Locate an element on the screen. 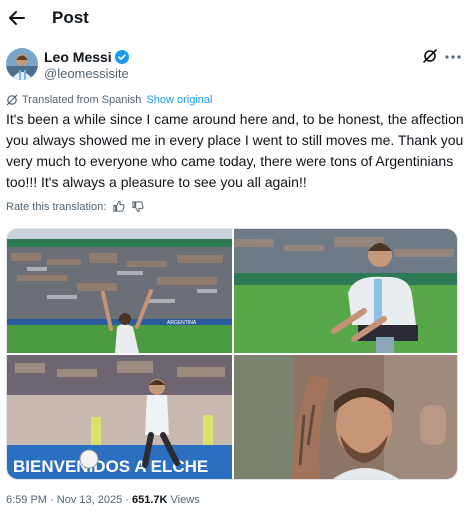 The width and height of the screenshot is (472, 512). translate-icon is located at coordinates (12, 100).